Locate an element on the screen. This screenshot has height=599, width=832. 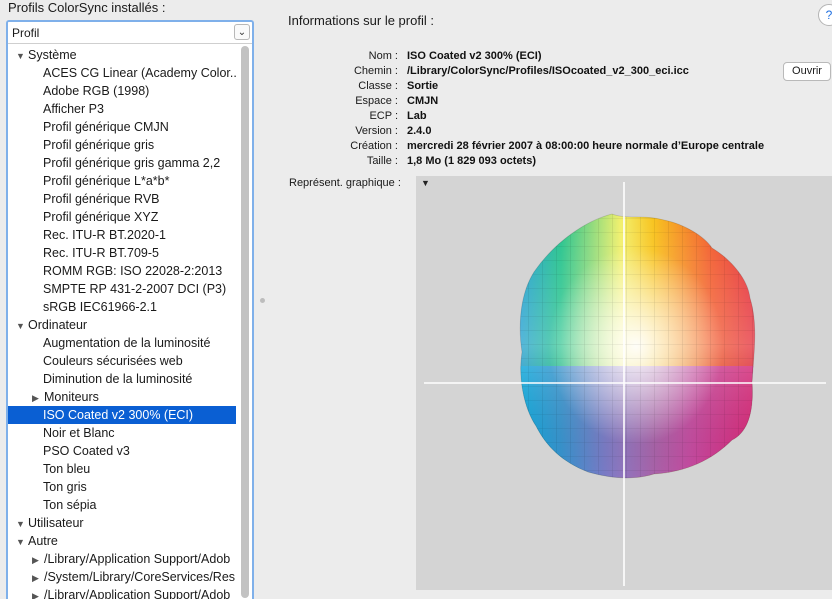
tree-item-label: Moniteurs is located at coordinates (71, 397).